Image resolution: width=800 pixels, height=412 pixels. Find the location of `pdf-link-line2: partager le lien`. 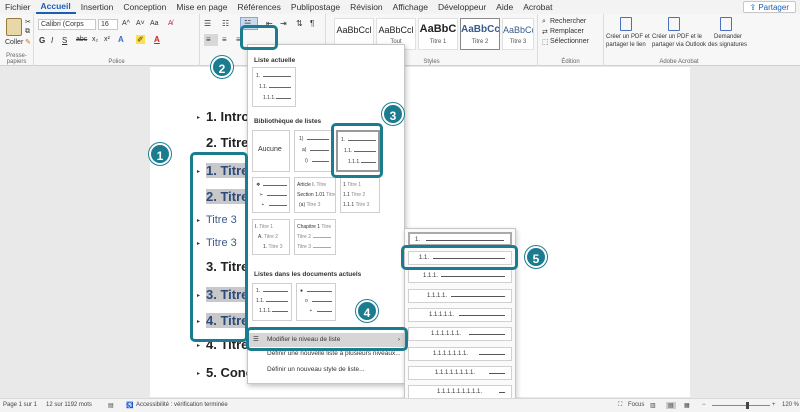

pdf-link-line2: partager le lien is located at coordinates (626, 45).